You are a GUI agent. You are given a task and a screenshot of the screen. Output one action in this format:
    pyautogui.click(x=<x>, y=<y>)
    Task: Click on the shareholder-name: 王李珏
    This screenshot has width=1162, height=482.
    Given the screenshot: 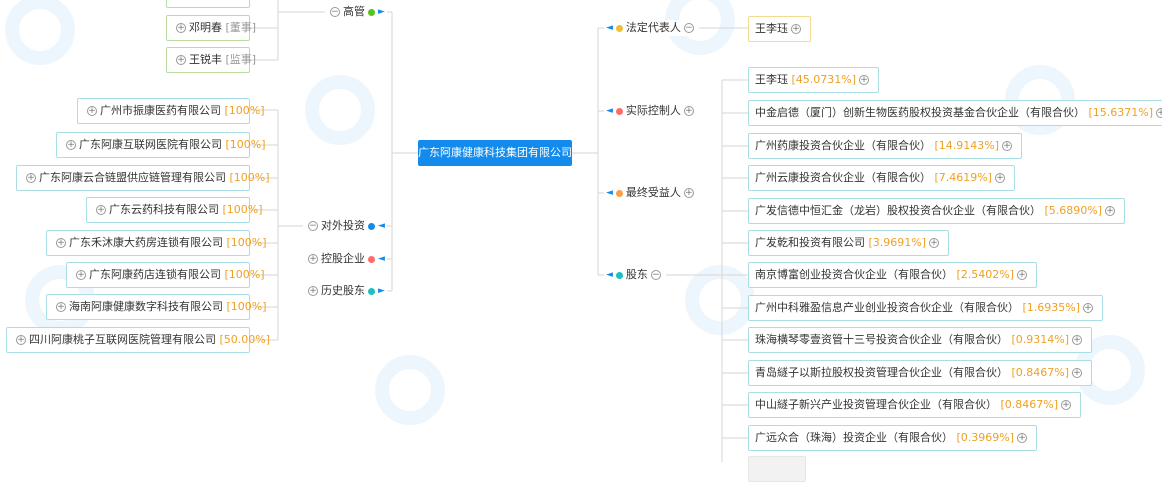 What is the action you would take?
    pyautogui.click(x=771, y=79)
    